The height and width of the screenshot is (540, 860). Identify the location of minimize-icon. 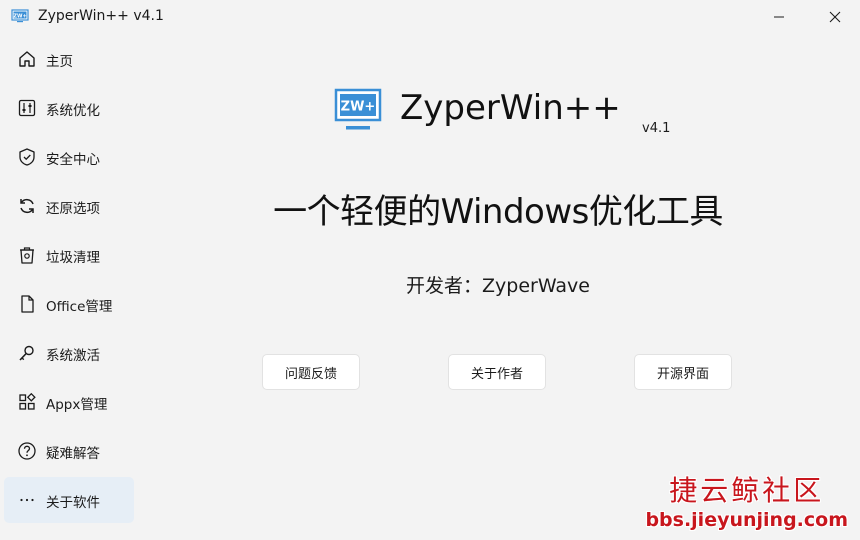
(779, 17).